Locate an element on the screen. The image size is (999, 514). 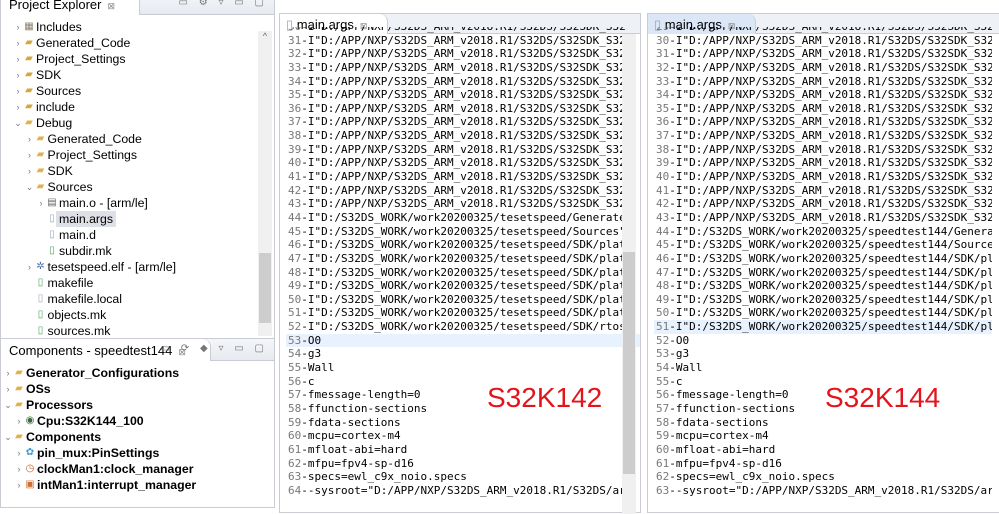
code-line: 54-Wall is located at coordinates (823, 368).